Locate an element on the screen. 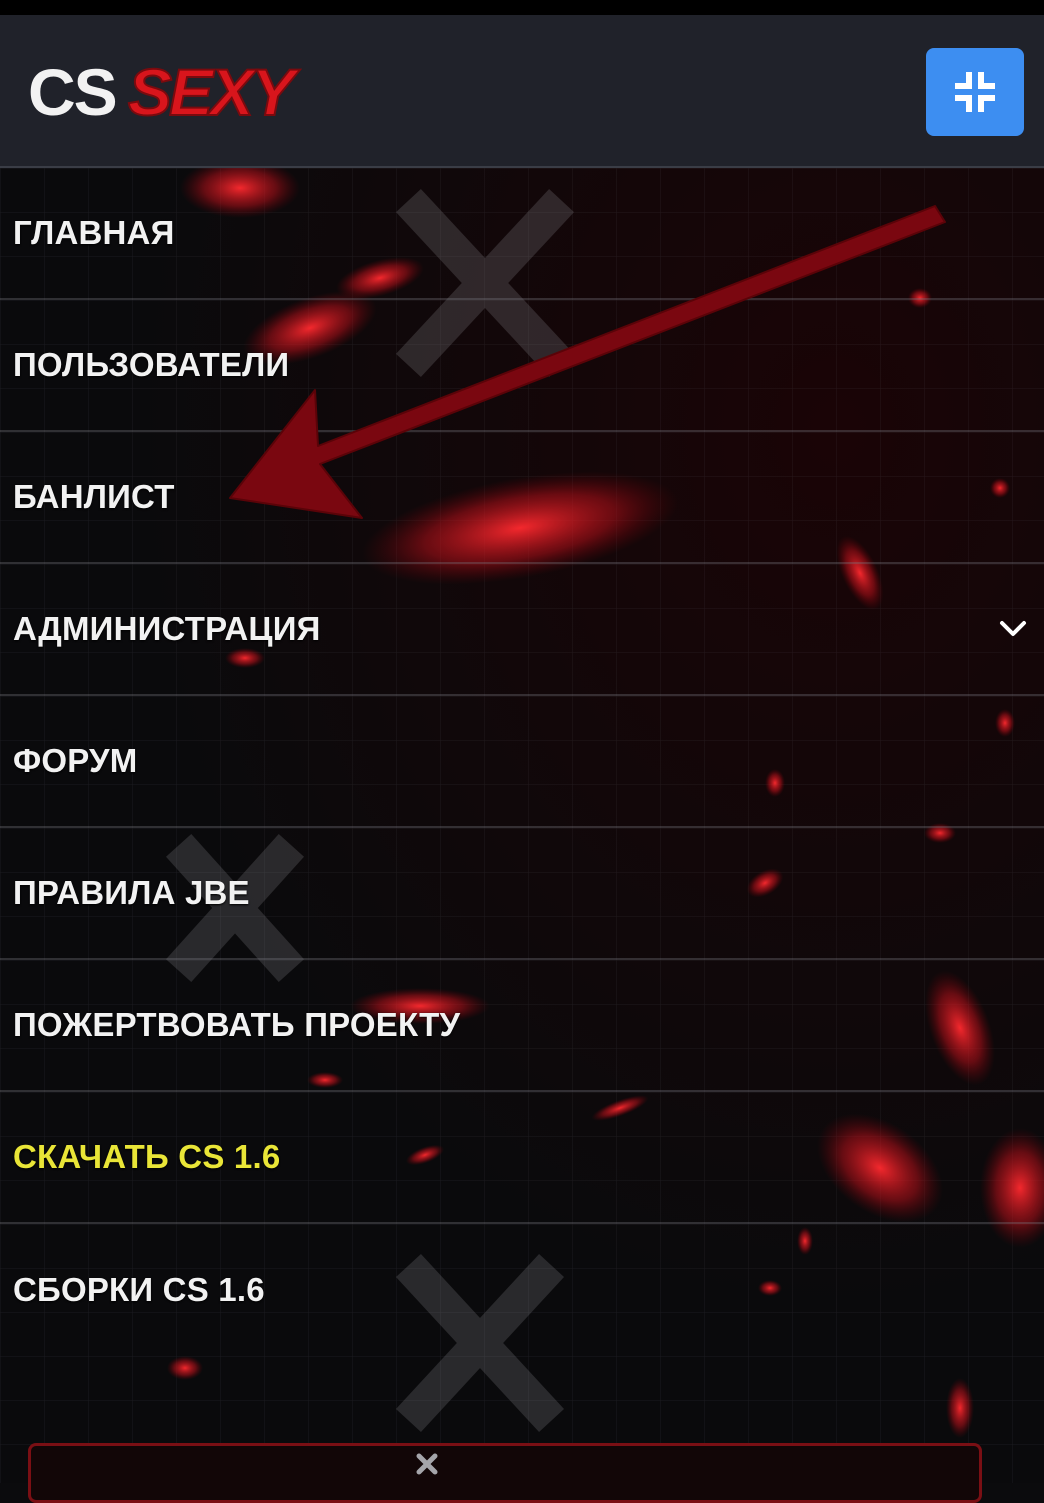 The image size is (1044, 1503). chevron-down-icon is located at coordinates (1013, 629).